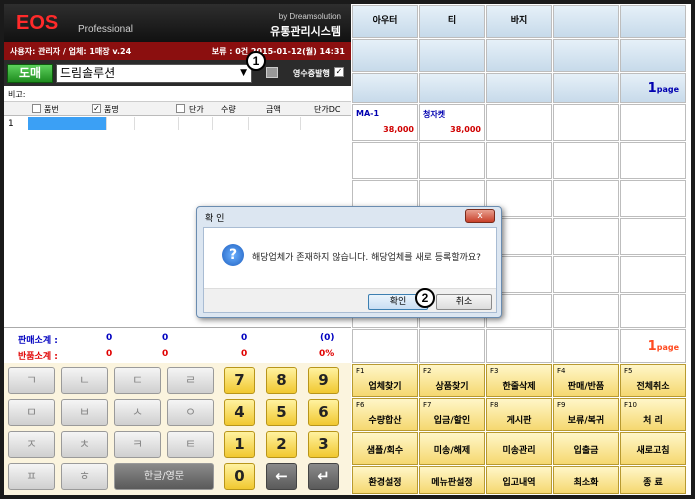  I want to click on key-siot: ㅅ, so click(137, 412).